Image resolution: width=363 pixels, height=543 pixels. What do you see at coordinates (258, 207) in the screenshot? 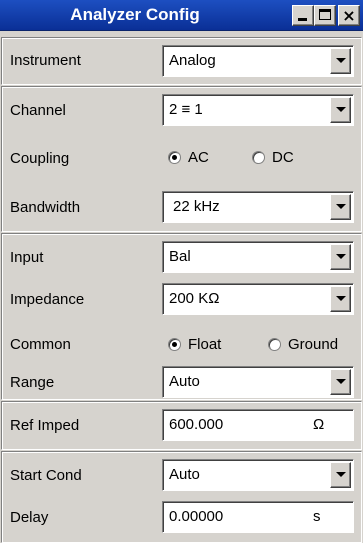
I see `bandwidth-select: 22 kHz` at bounding box center [258, 207].